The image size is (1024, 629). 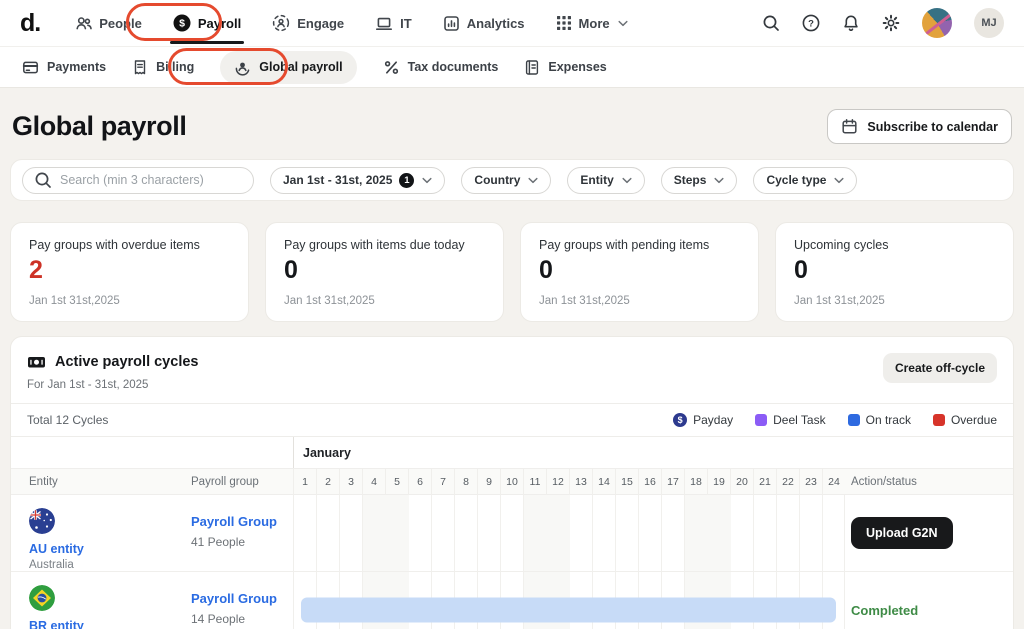 I want to click on people-icon, so click(x=84, y=23).